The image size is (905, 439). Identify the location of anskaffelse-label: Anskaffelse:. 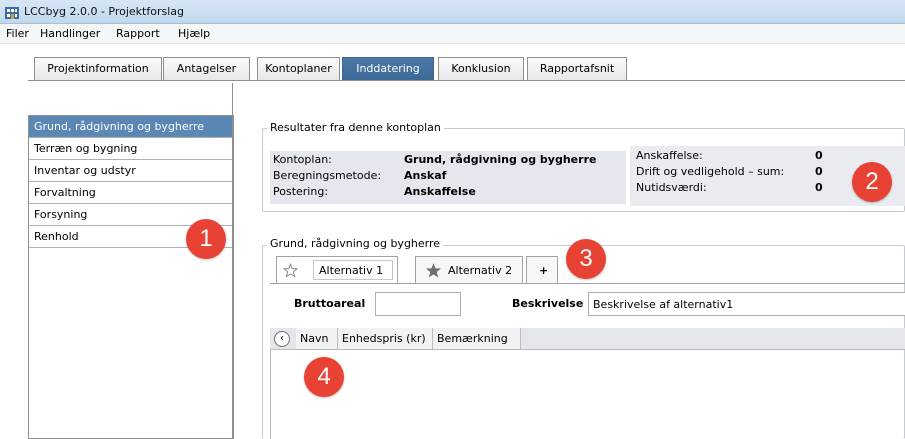
(669, 155).